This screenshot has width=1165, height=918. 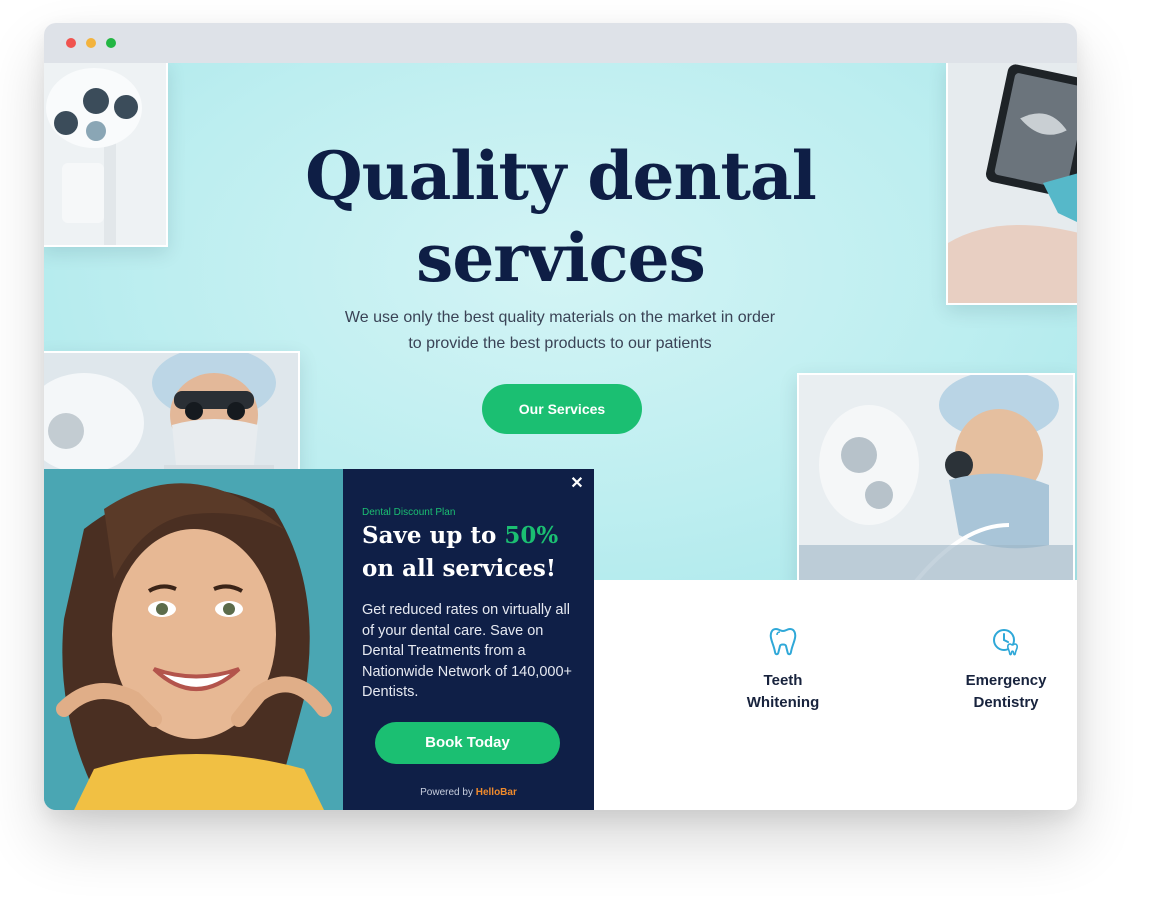 I want to click on dentist-loupes-photo, so click(x=172, y=418).